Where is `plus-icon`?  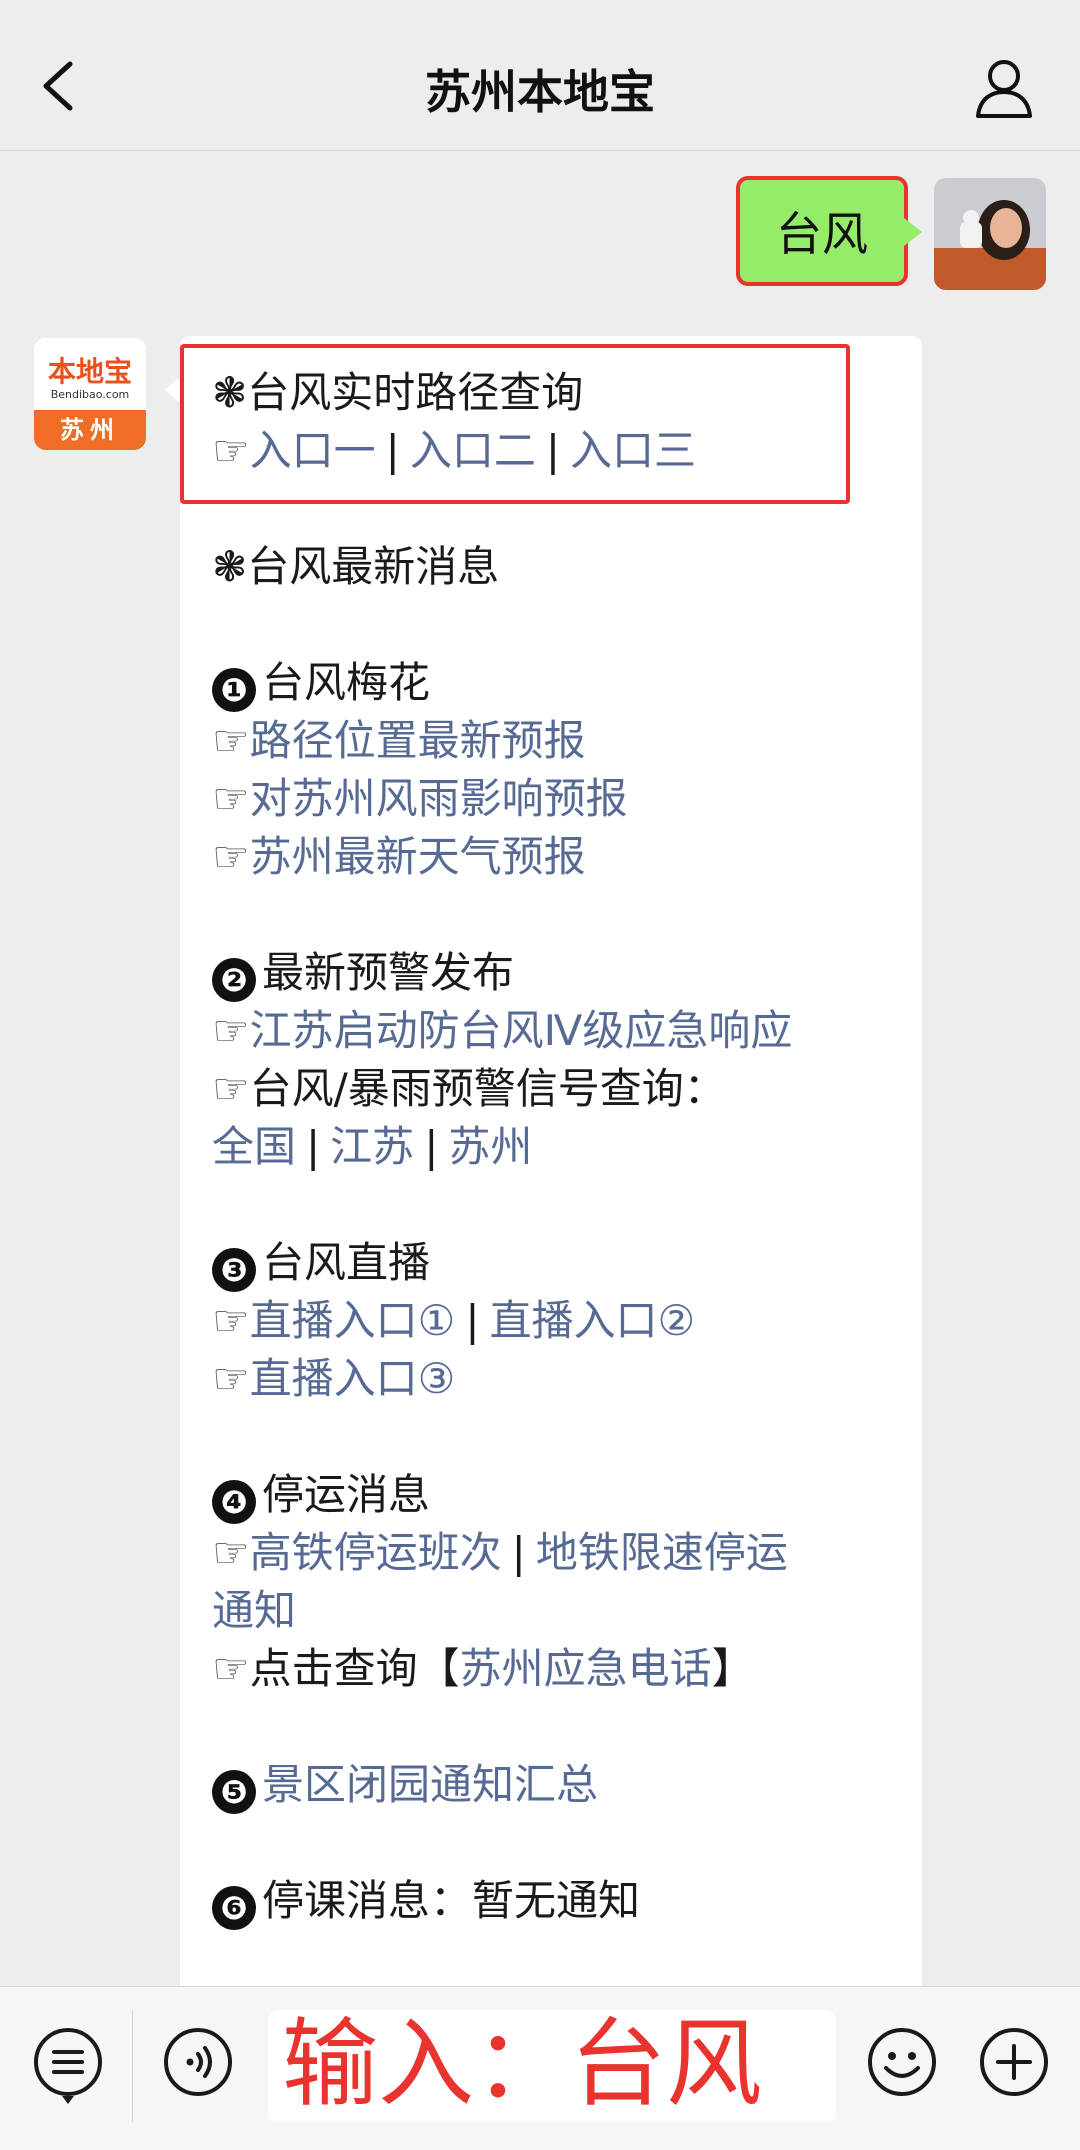 plus-icon is located at coordinates (1014, 2062).